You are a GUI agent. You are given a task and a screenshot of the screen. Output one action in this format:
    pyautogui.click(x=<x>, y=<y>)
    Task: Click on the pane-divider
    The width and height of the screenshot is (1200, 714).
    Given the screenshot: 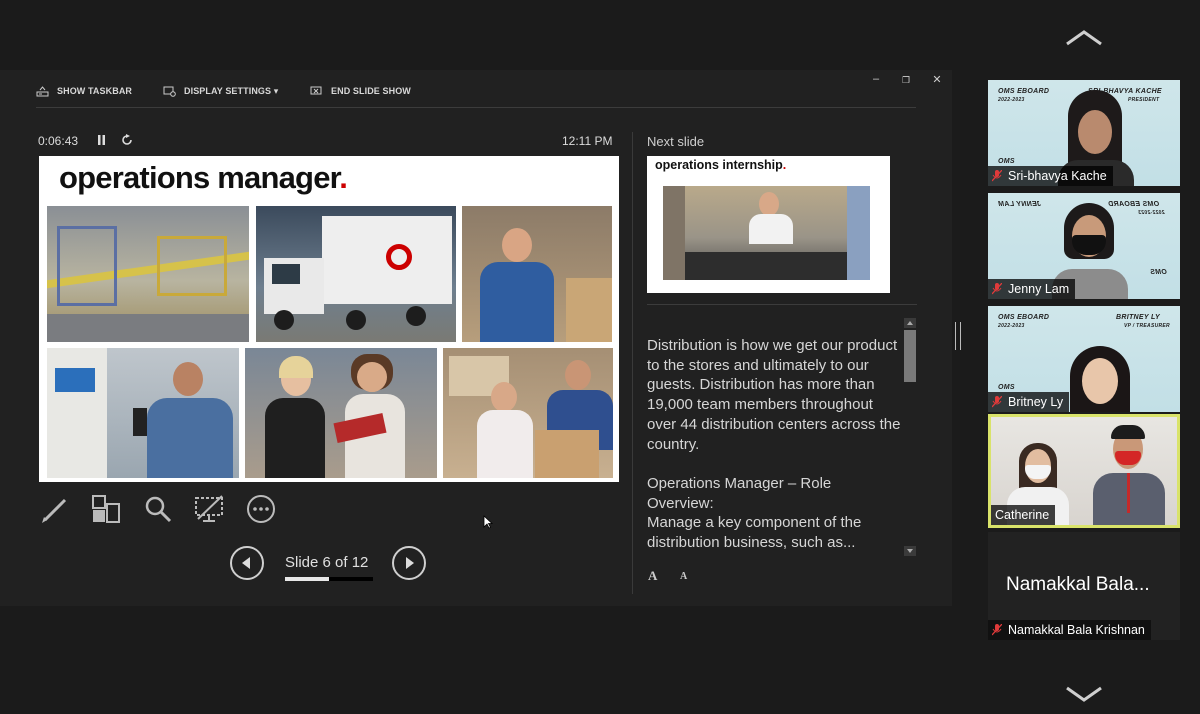 What is the action you would take?
    pyautogui.click(x=632, y=363)
    